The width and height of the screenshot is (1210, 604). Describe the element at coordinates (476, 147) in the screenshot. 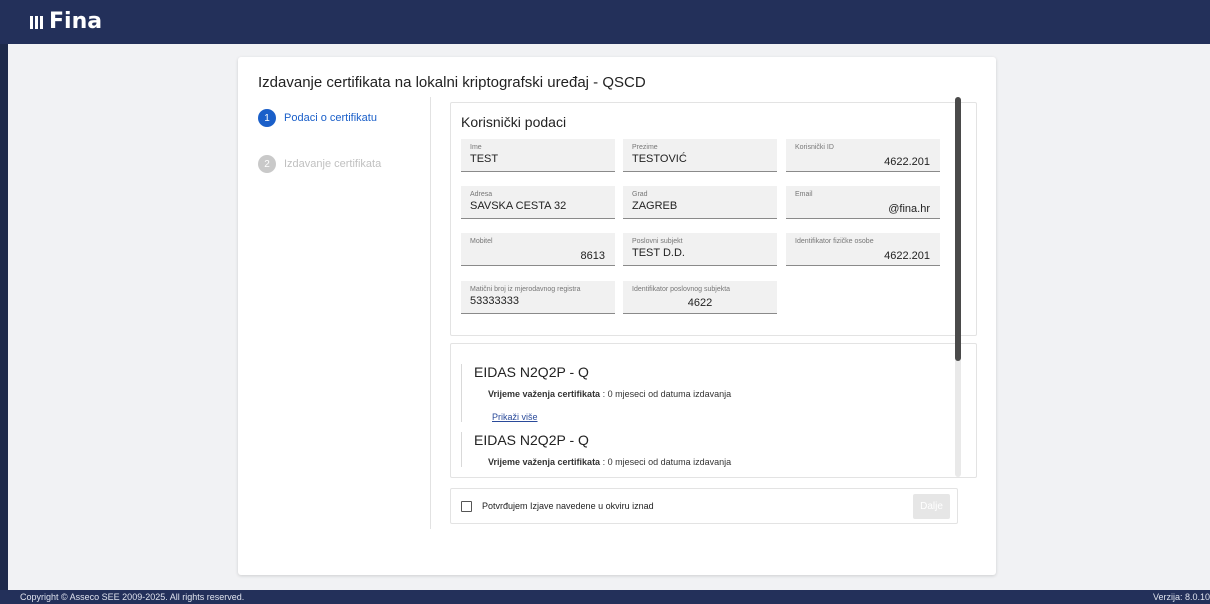

I see `field-label: Ime` at that location.